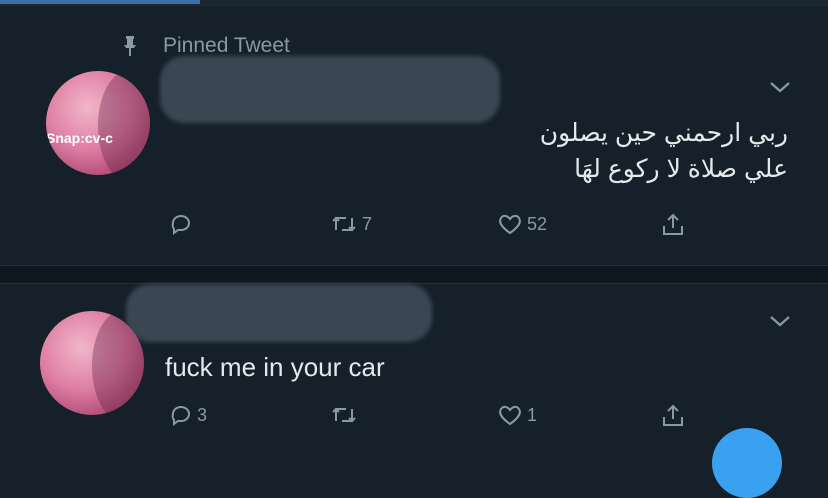 This screenshot has height=498, width=828. I want to click on retweet-button, so click(346, 415).